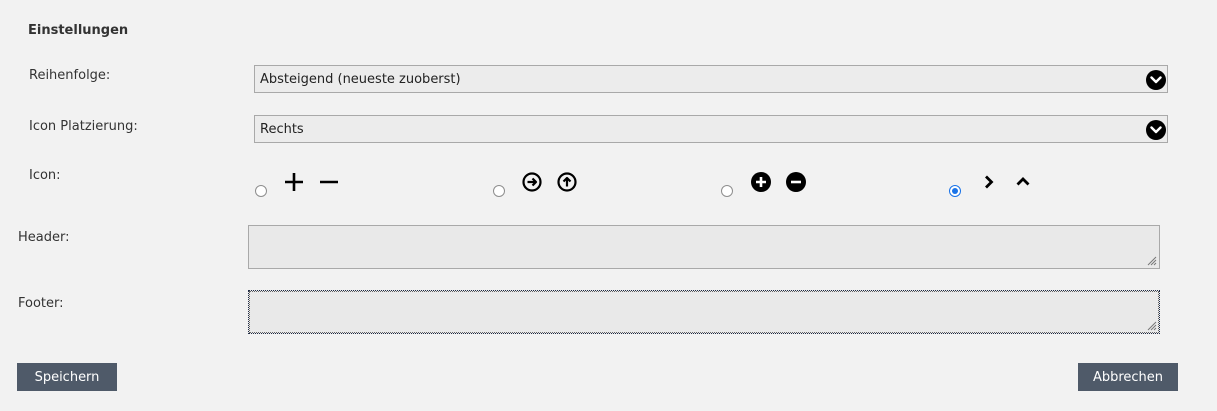 This screenshot has height=411, width=1217. Describe the element at coordinates (41, 303) in the screenshot. I see `footer-label: Footer:` at that location.